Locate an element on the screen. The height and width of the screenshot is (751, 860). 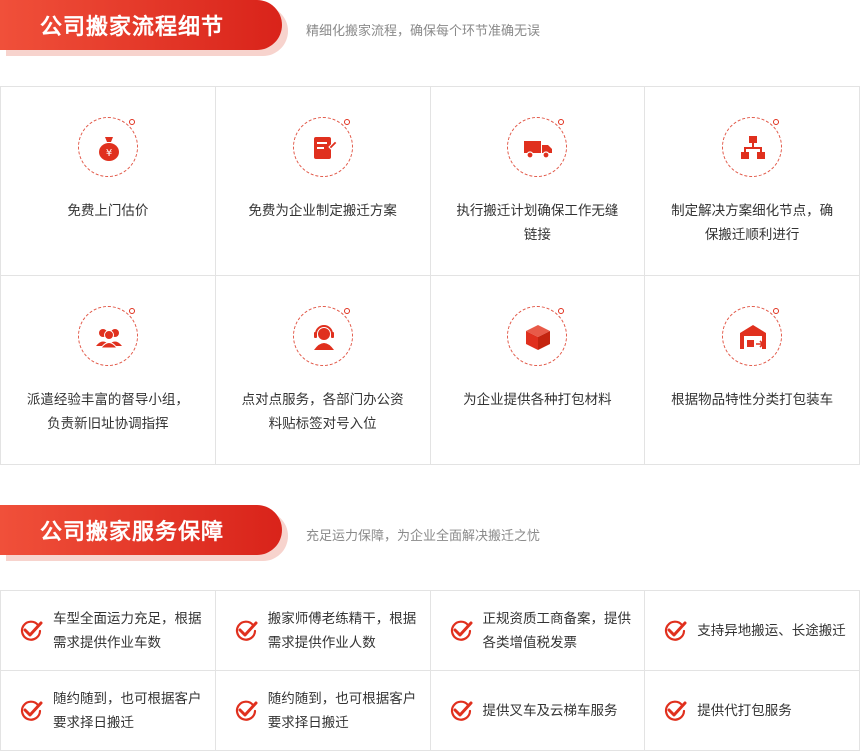
process-item: 为企业提供各种打包材料 is located at coordinates (538, 370).